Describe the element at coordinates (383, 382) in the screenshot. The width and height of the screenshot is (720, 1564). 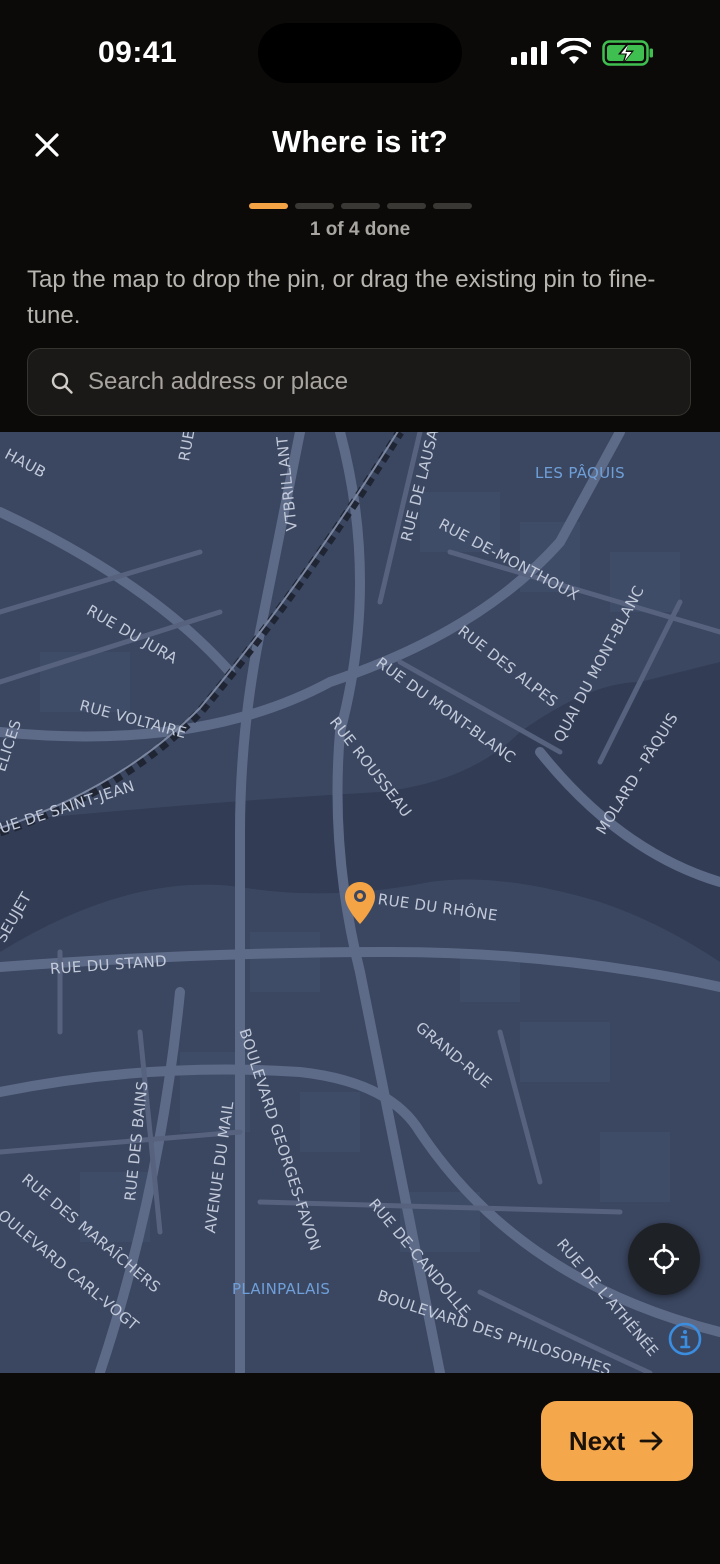
I see `search-input` at that location.